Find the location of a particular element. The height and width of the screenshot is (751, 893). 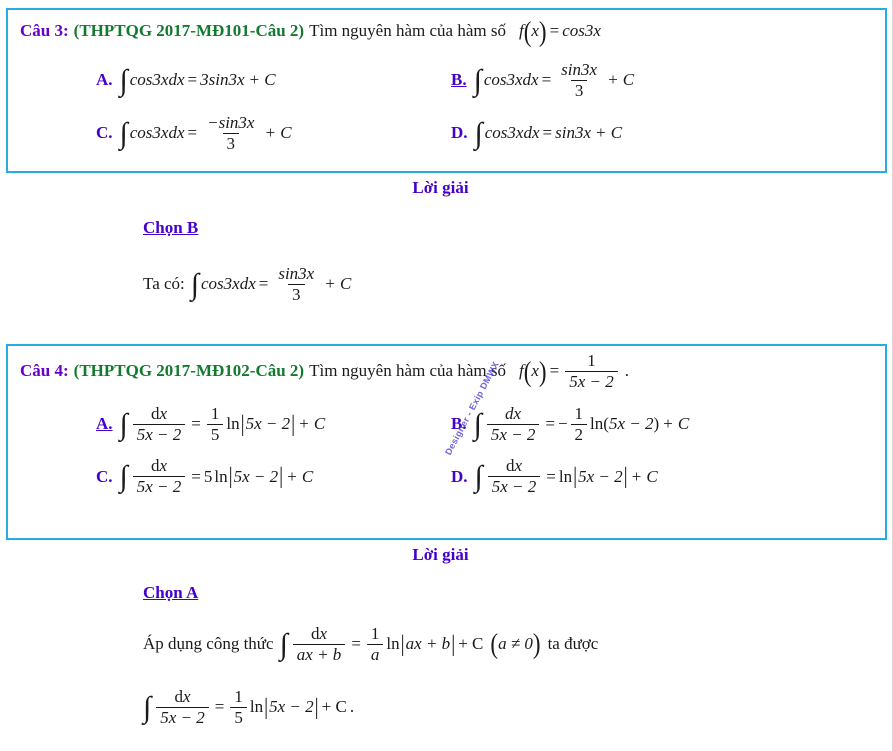

option-c-formula: ∫ dx 5x − 2 = 5 ln | 5x − 2 | + C is located at coordinates (217, 476).